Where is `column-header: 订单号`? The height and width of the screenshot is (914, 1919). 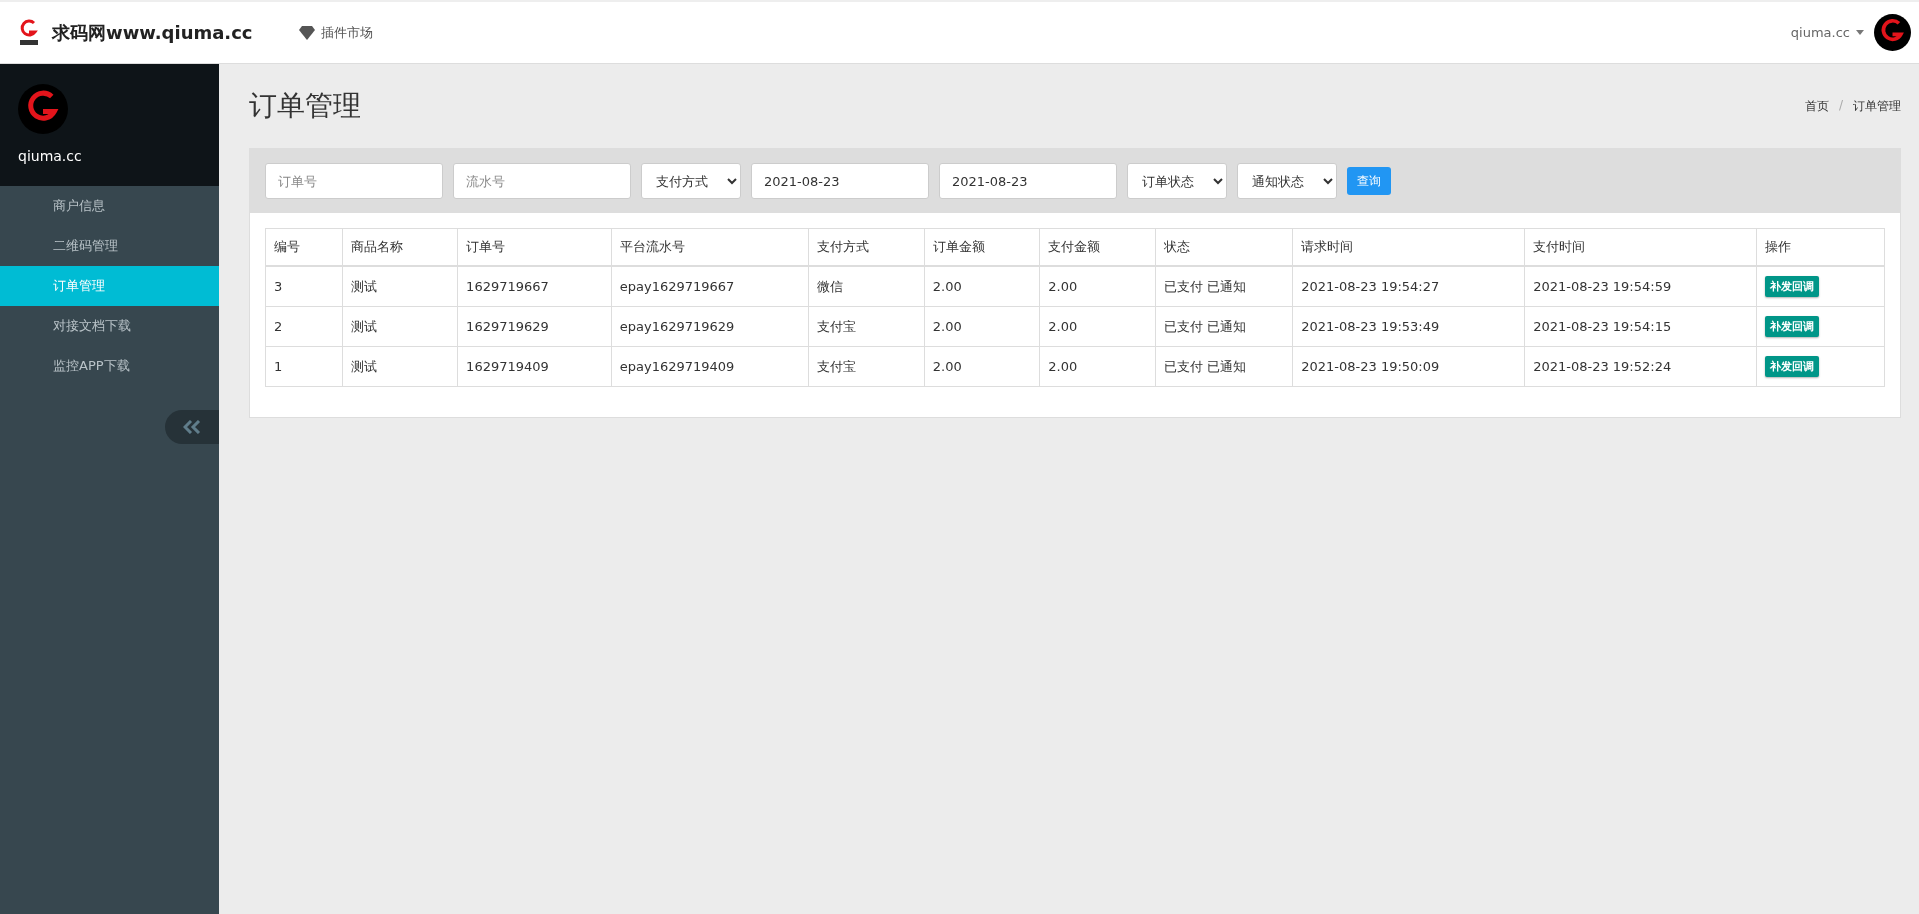
column-header: 订单号 is located at coordinates (534, 247).